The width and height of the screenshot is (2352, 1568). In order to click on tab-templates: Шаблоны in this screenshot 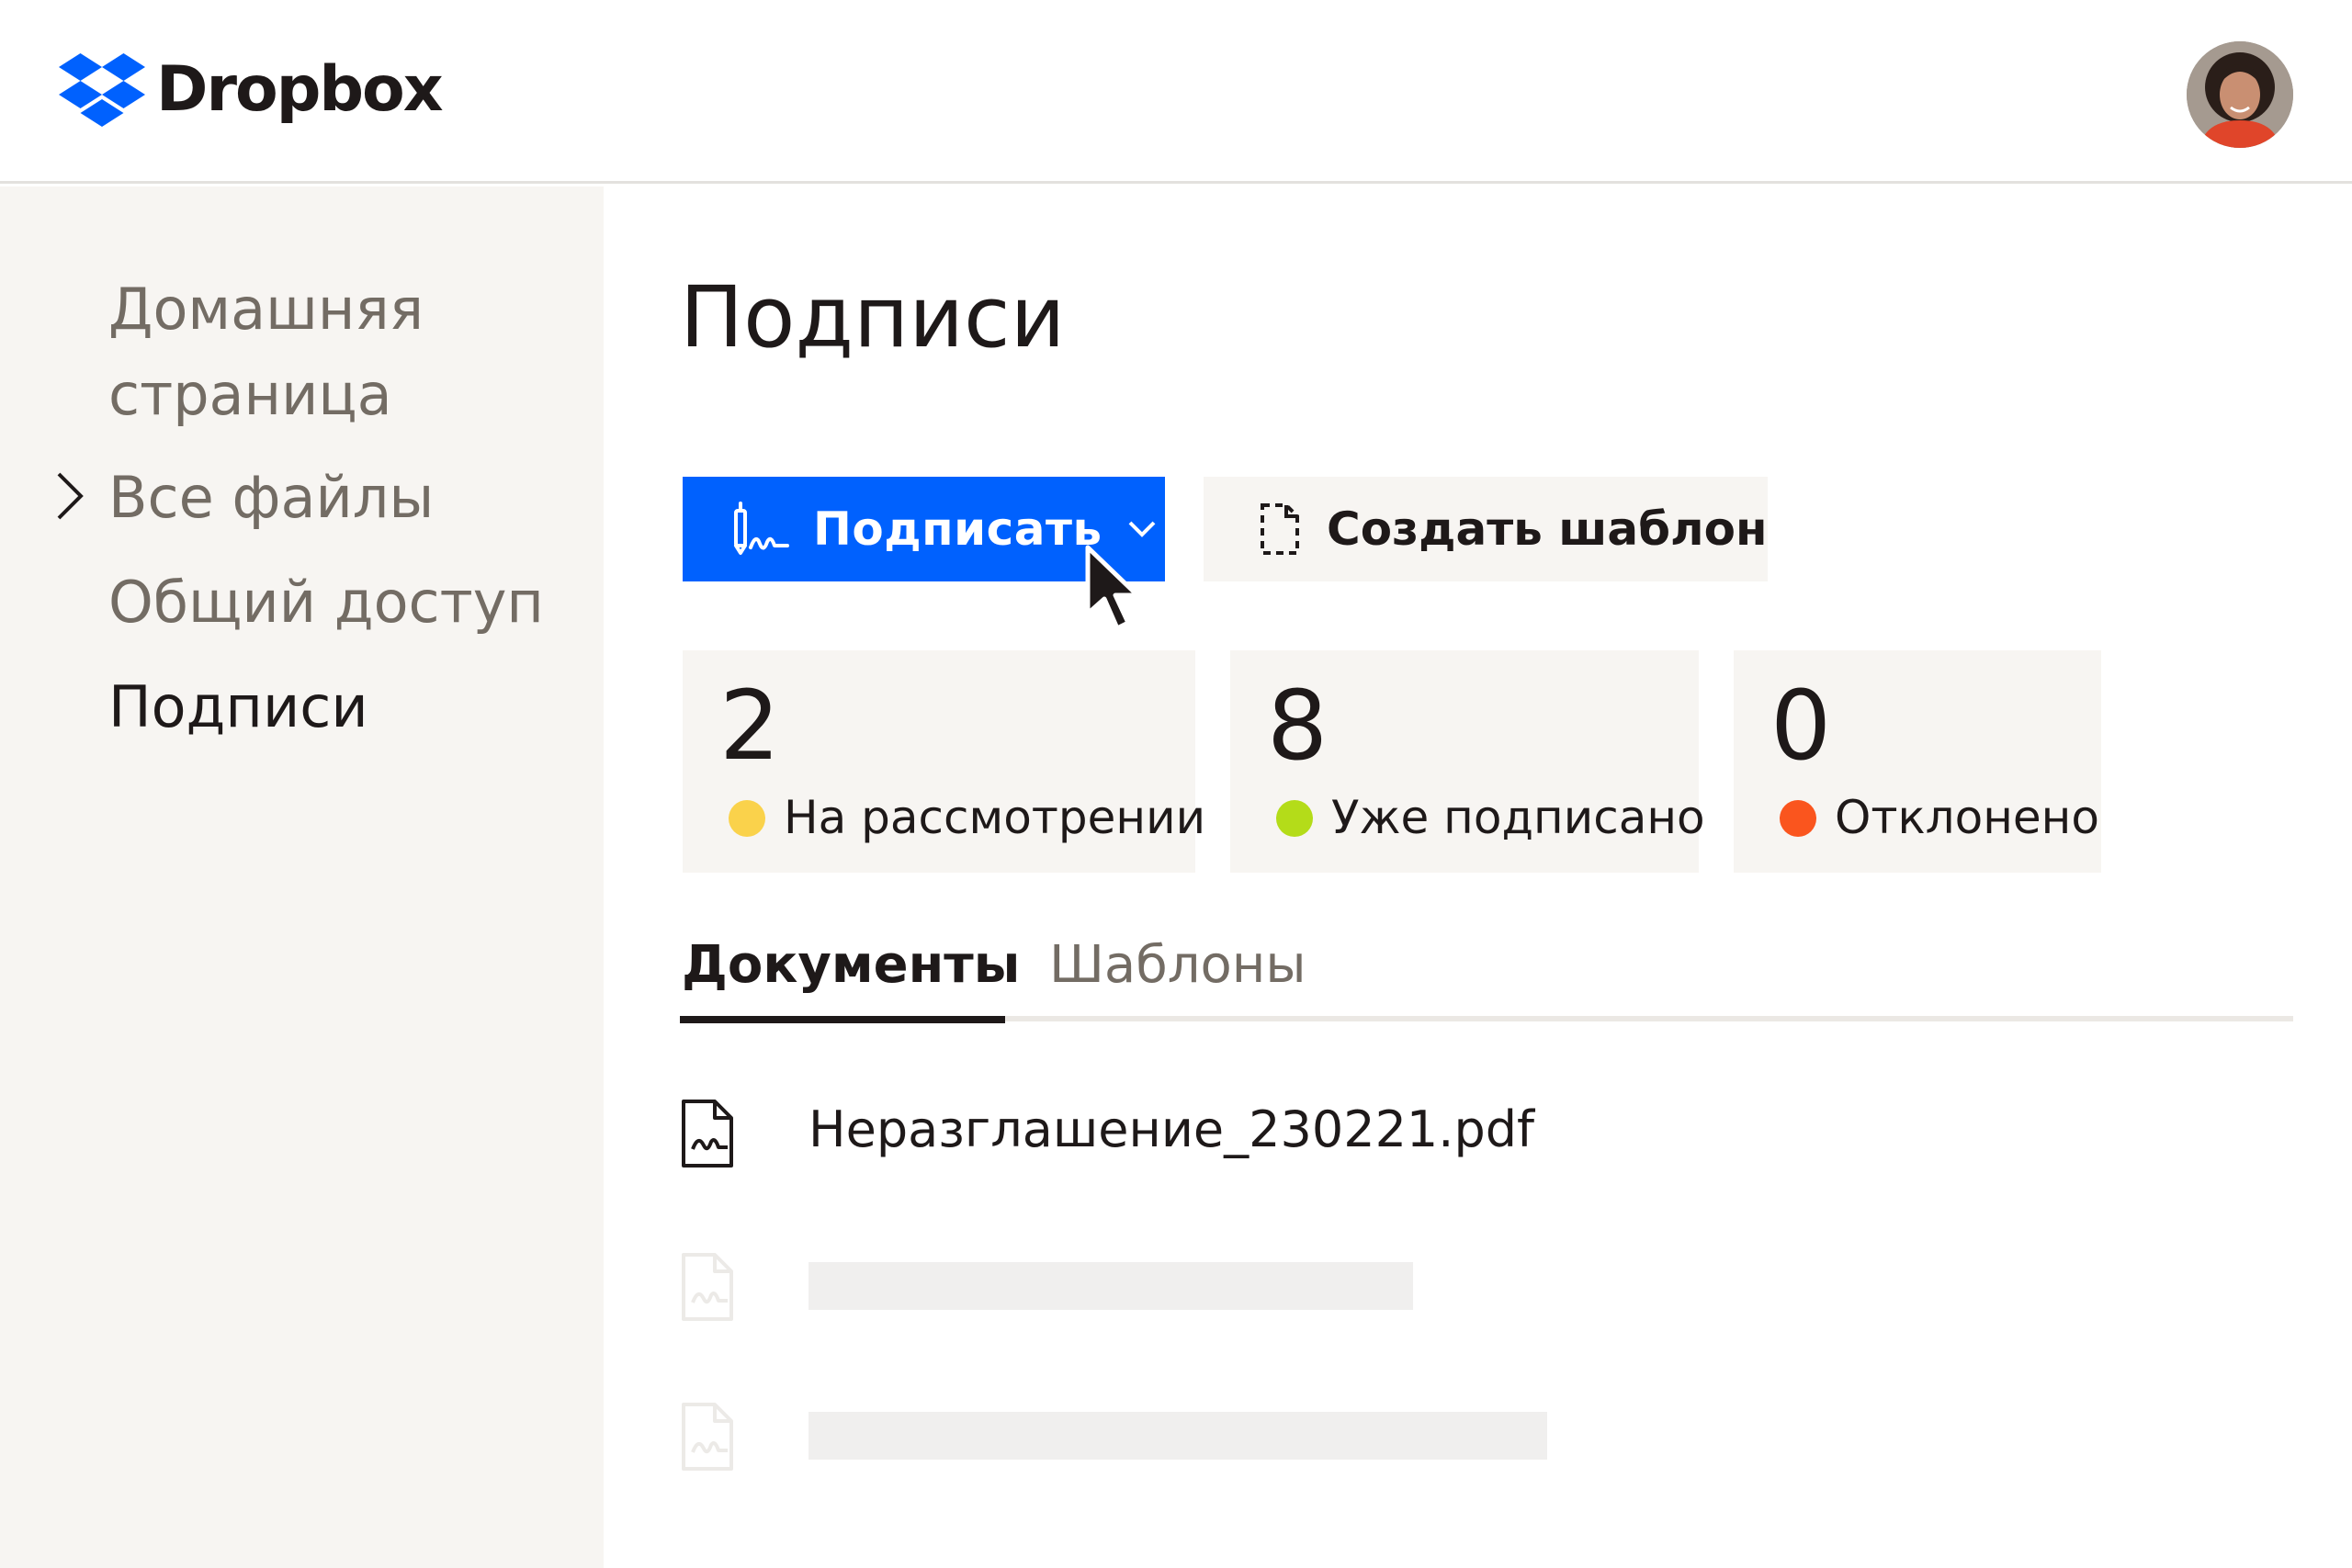, I will do `click(1177, 966)`.